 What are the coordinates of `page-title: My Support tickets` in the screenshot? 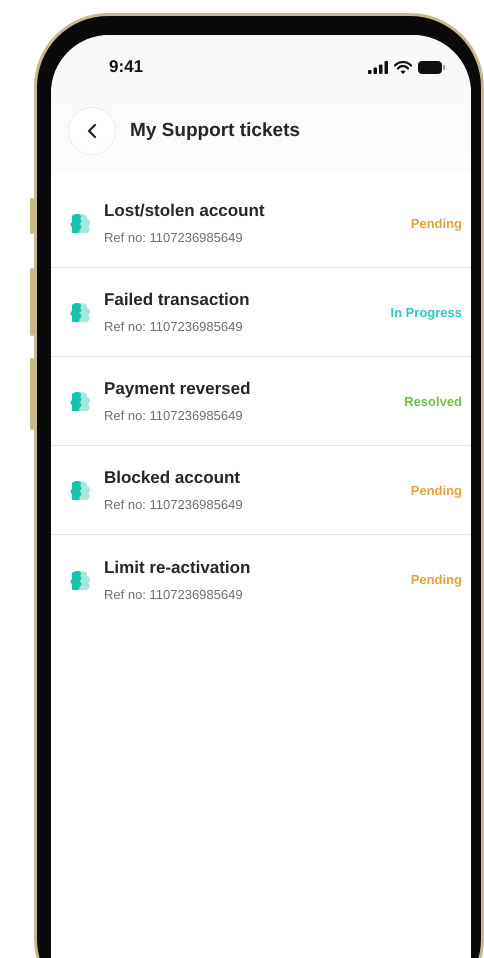 It's located at (215, 131).